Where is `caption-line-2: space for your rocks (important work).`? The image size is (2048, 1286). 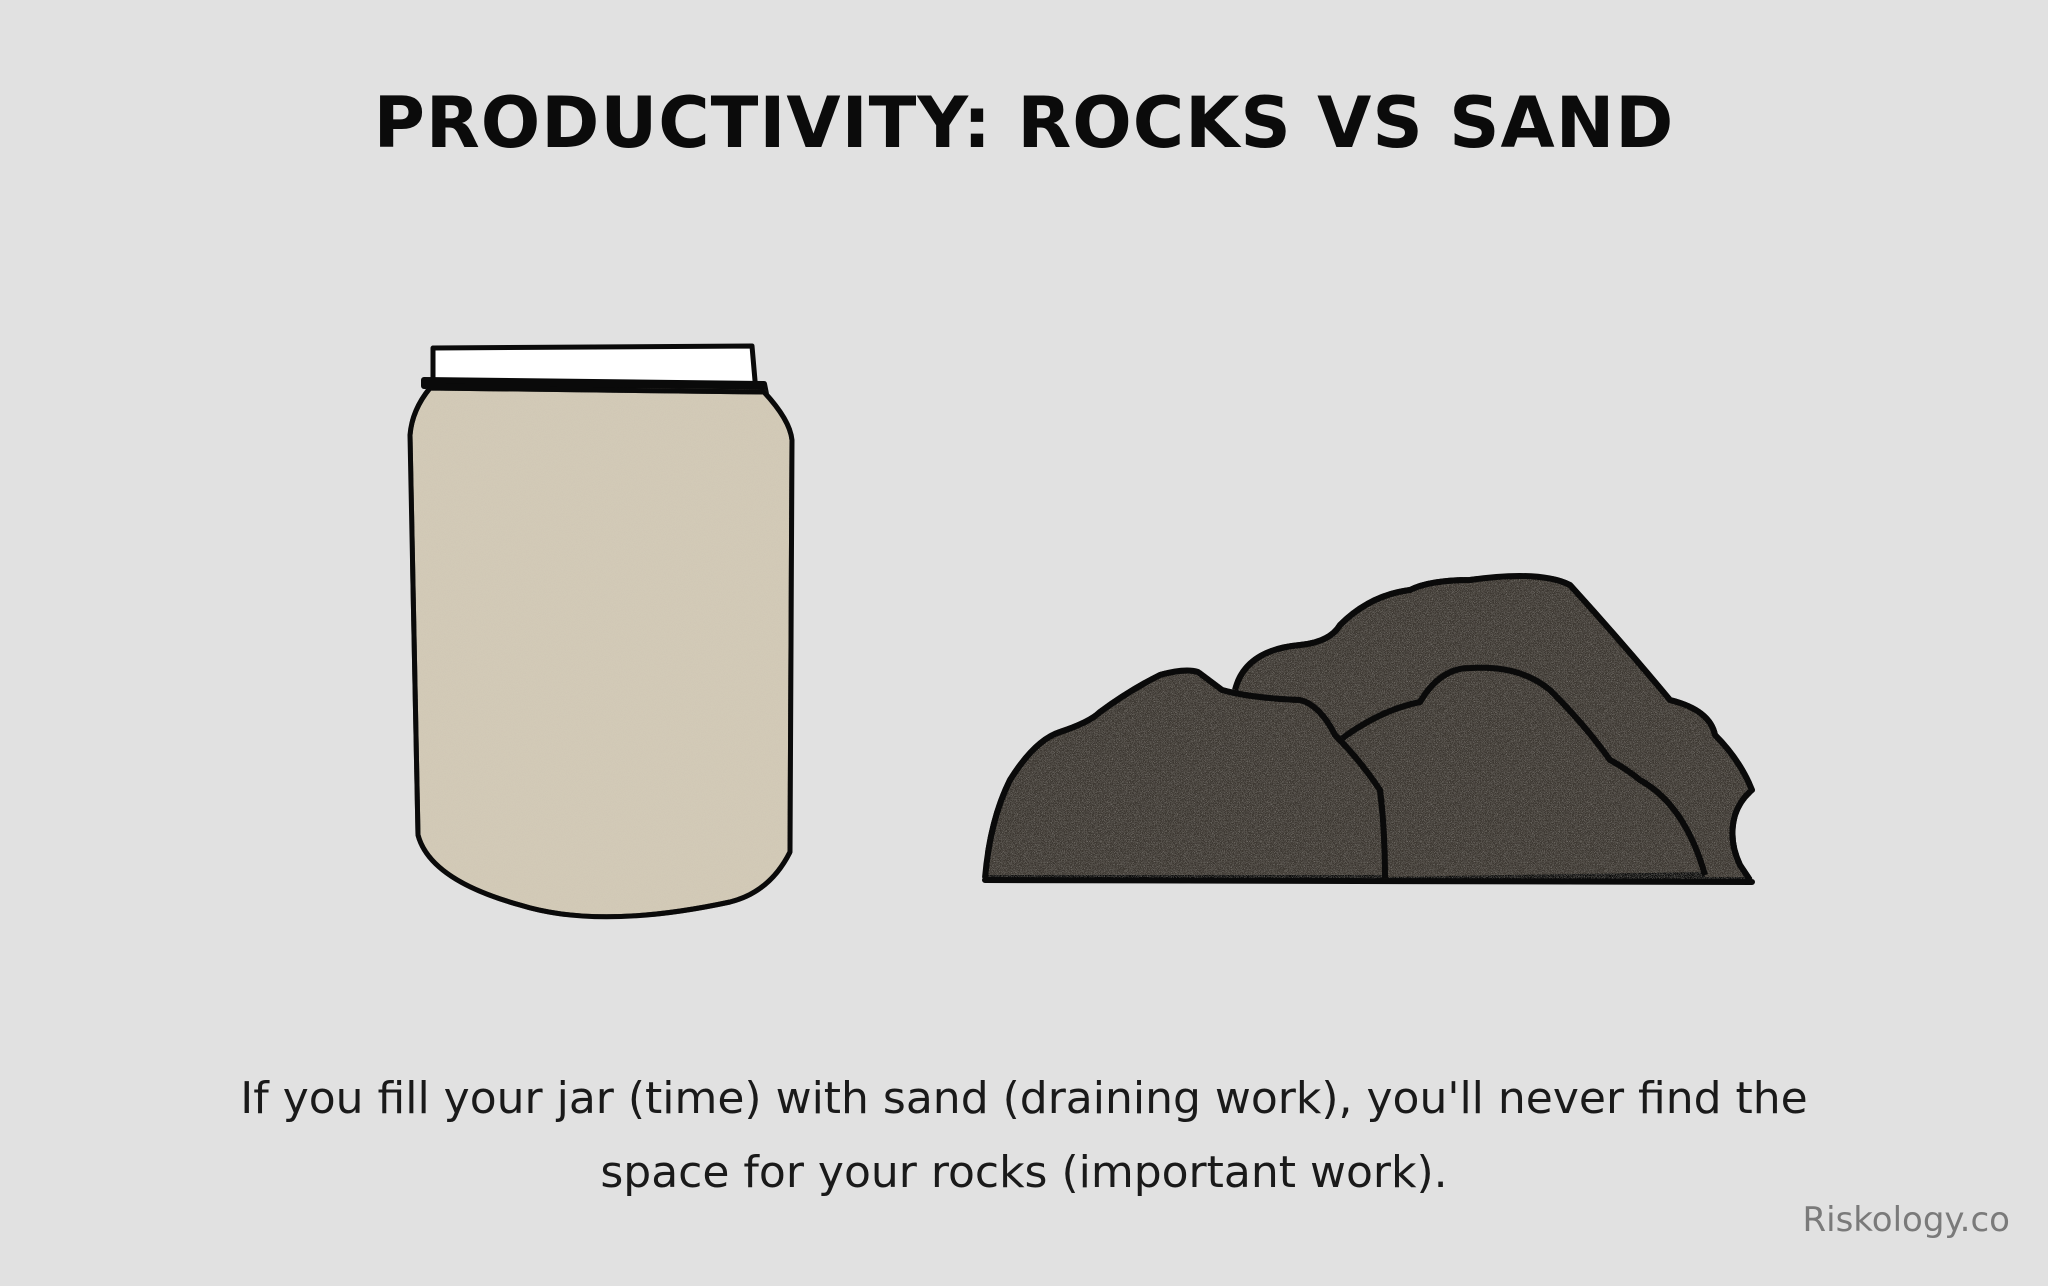 caption-line-2: space for your rocks (important work). is located at coordinates (1024, 1172).